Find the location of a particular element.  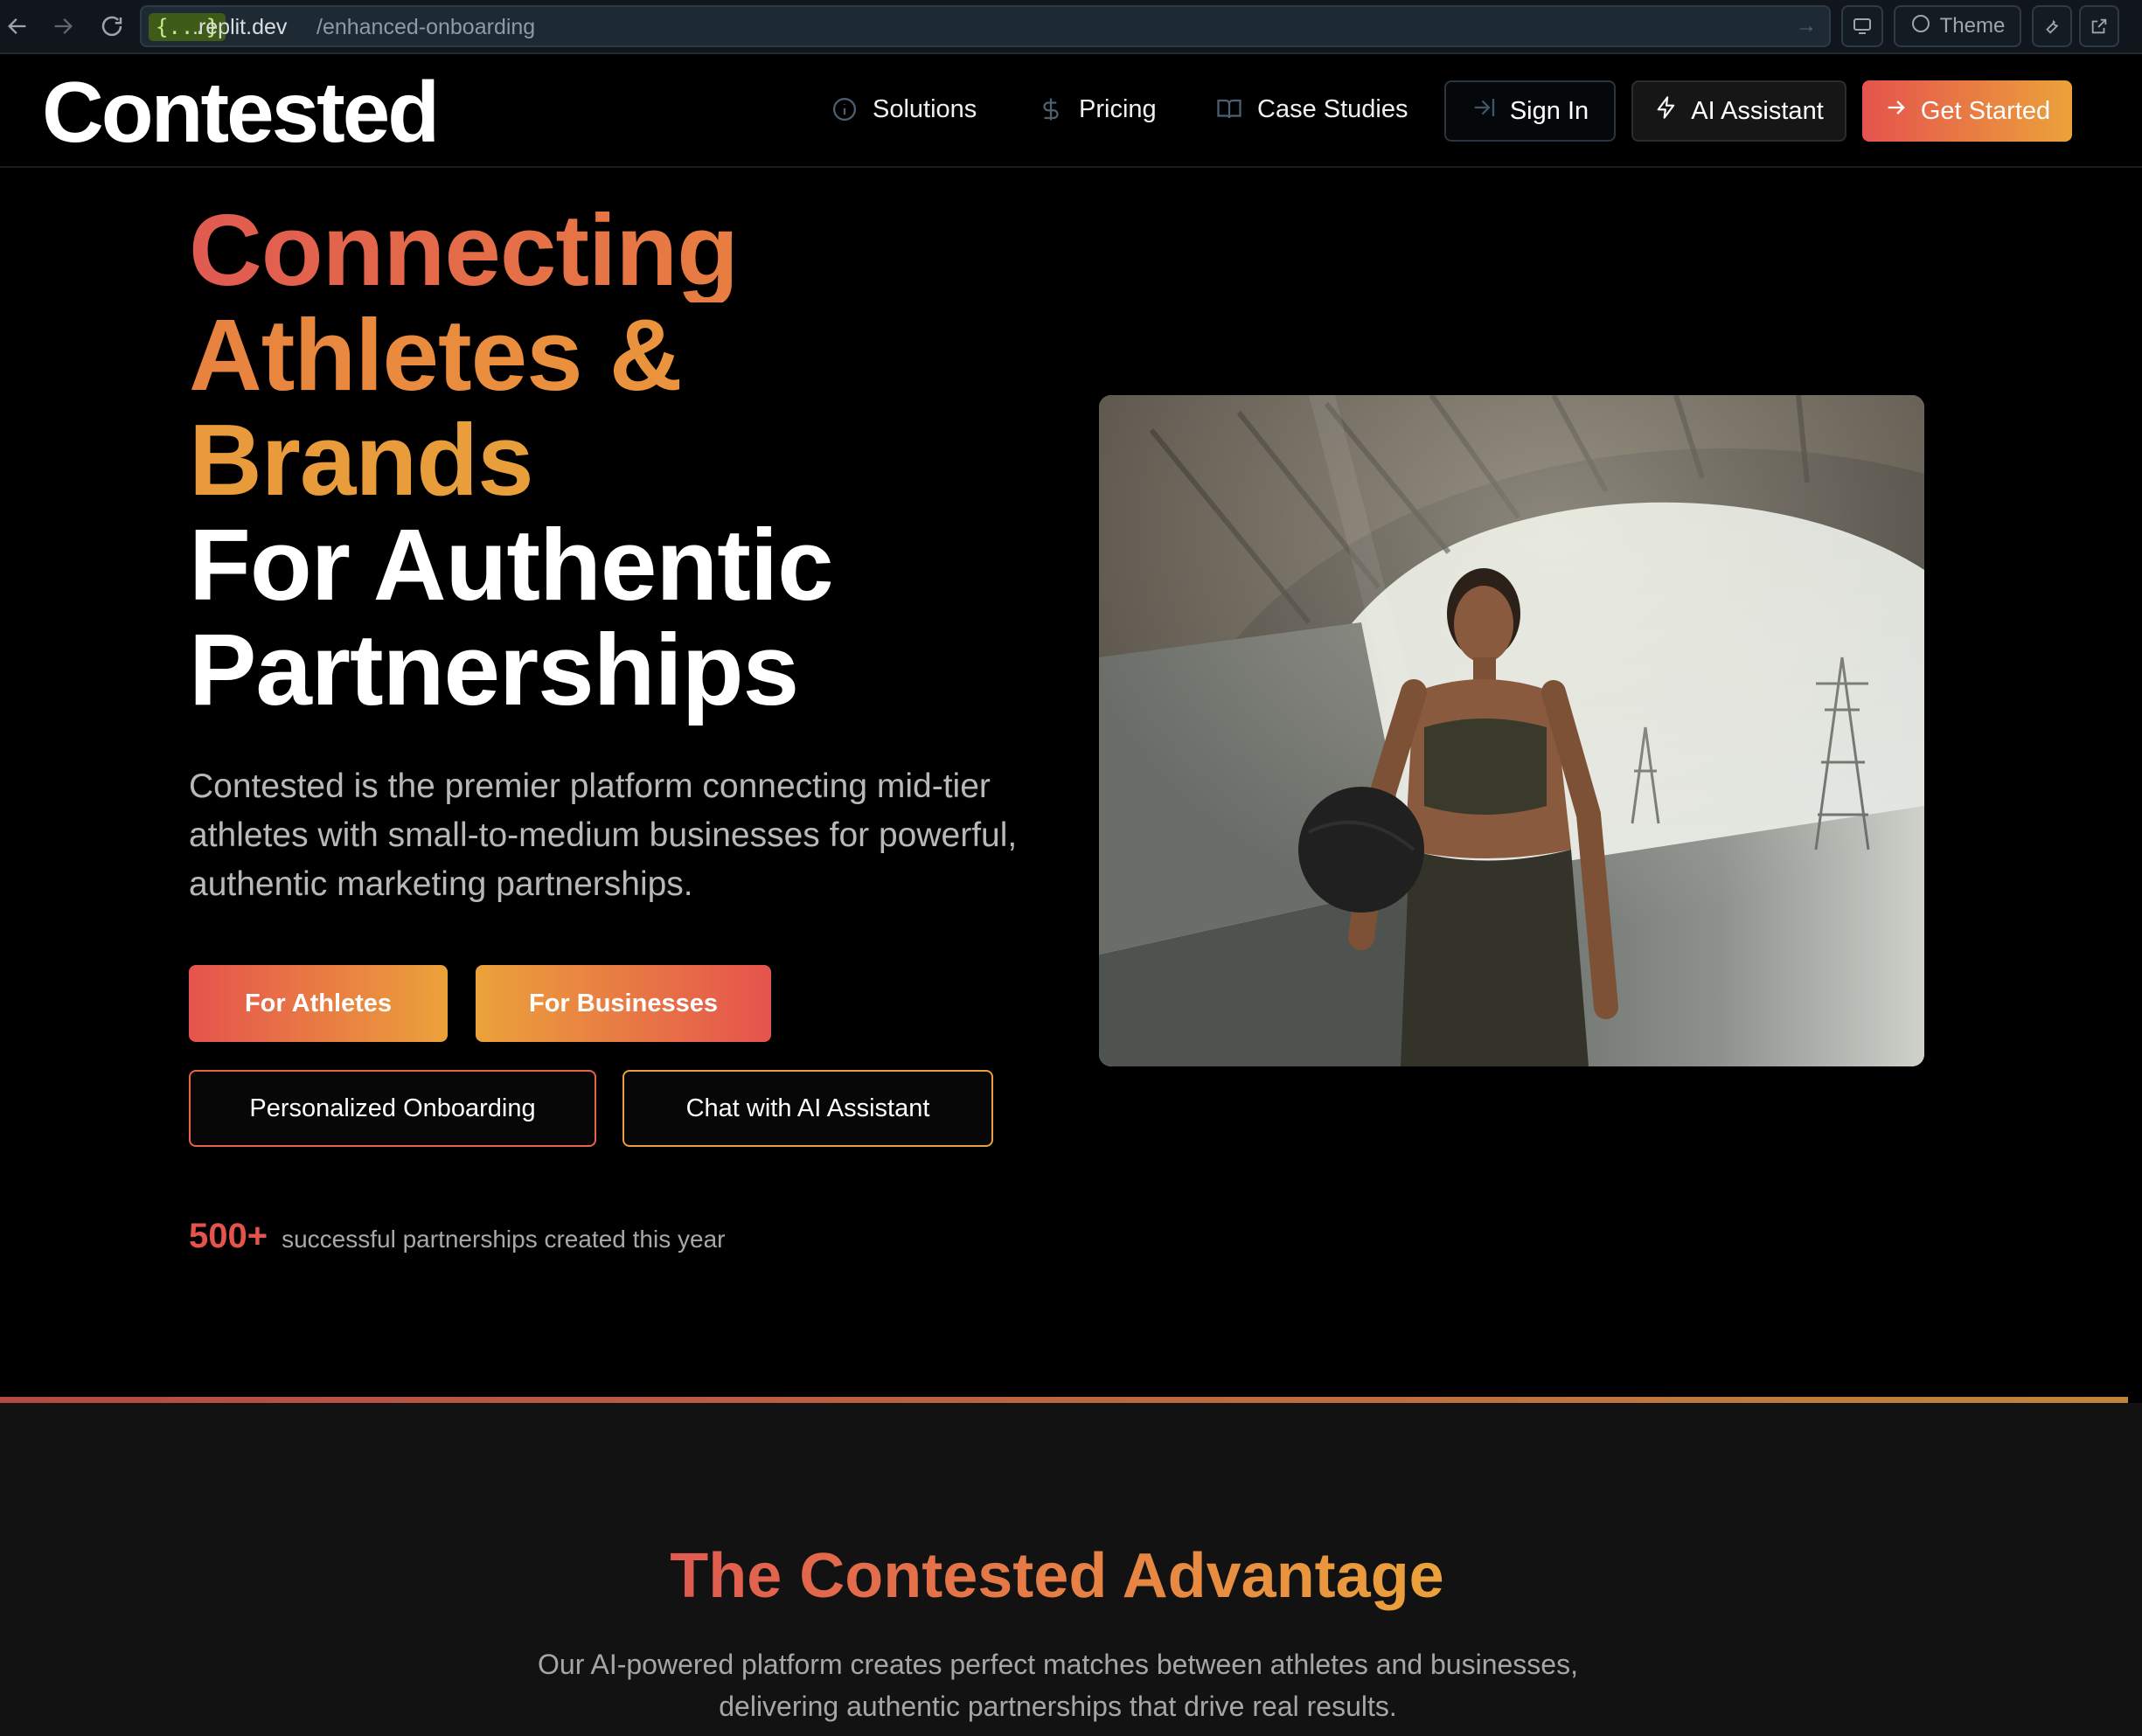

url-host: .replit.dev is located at coordinates (240, 27).